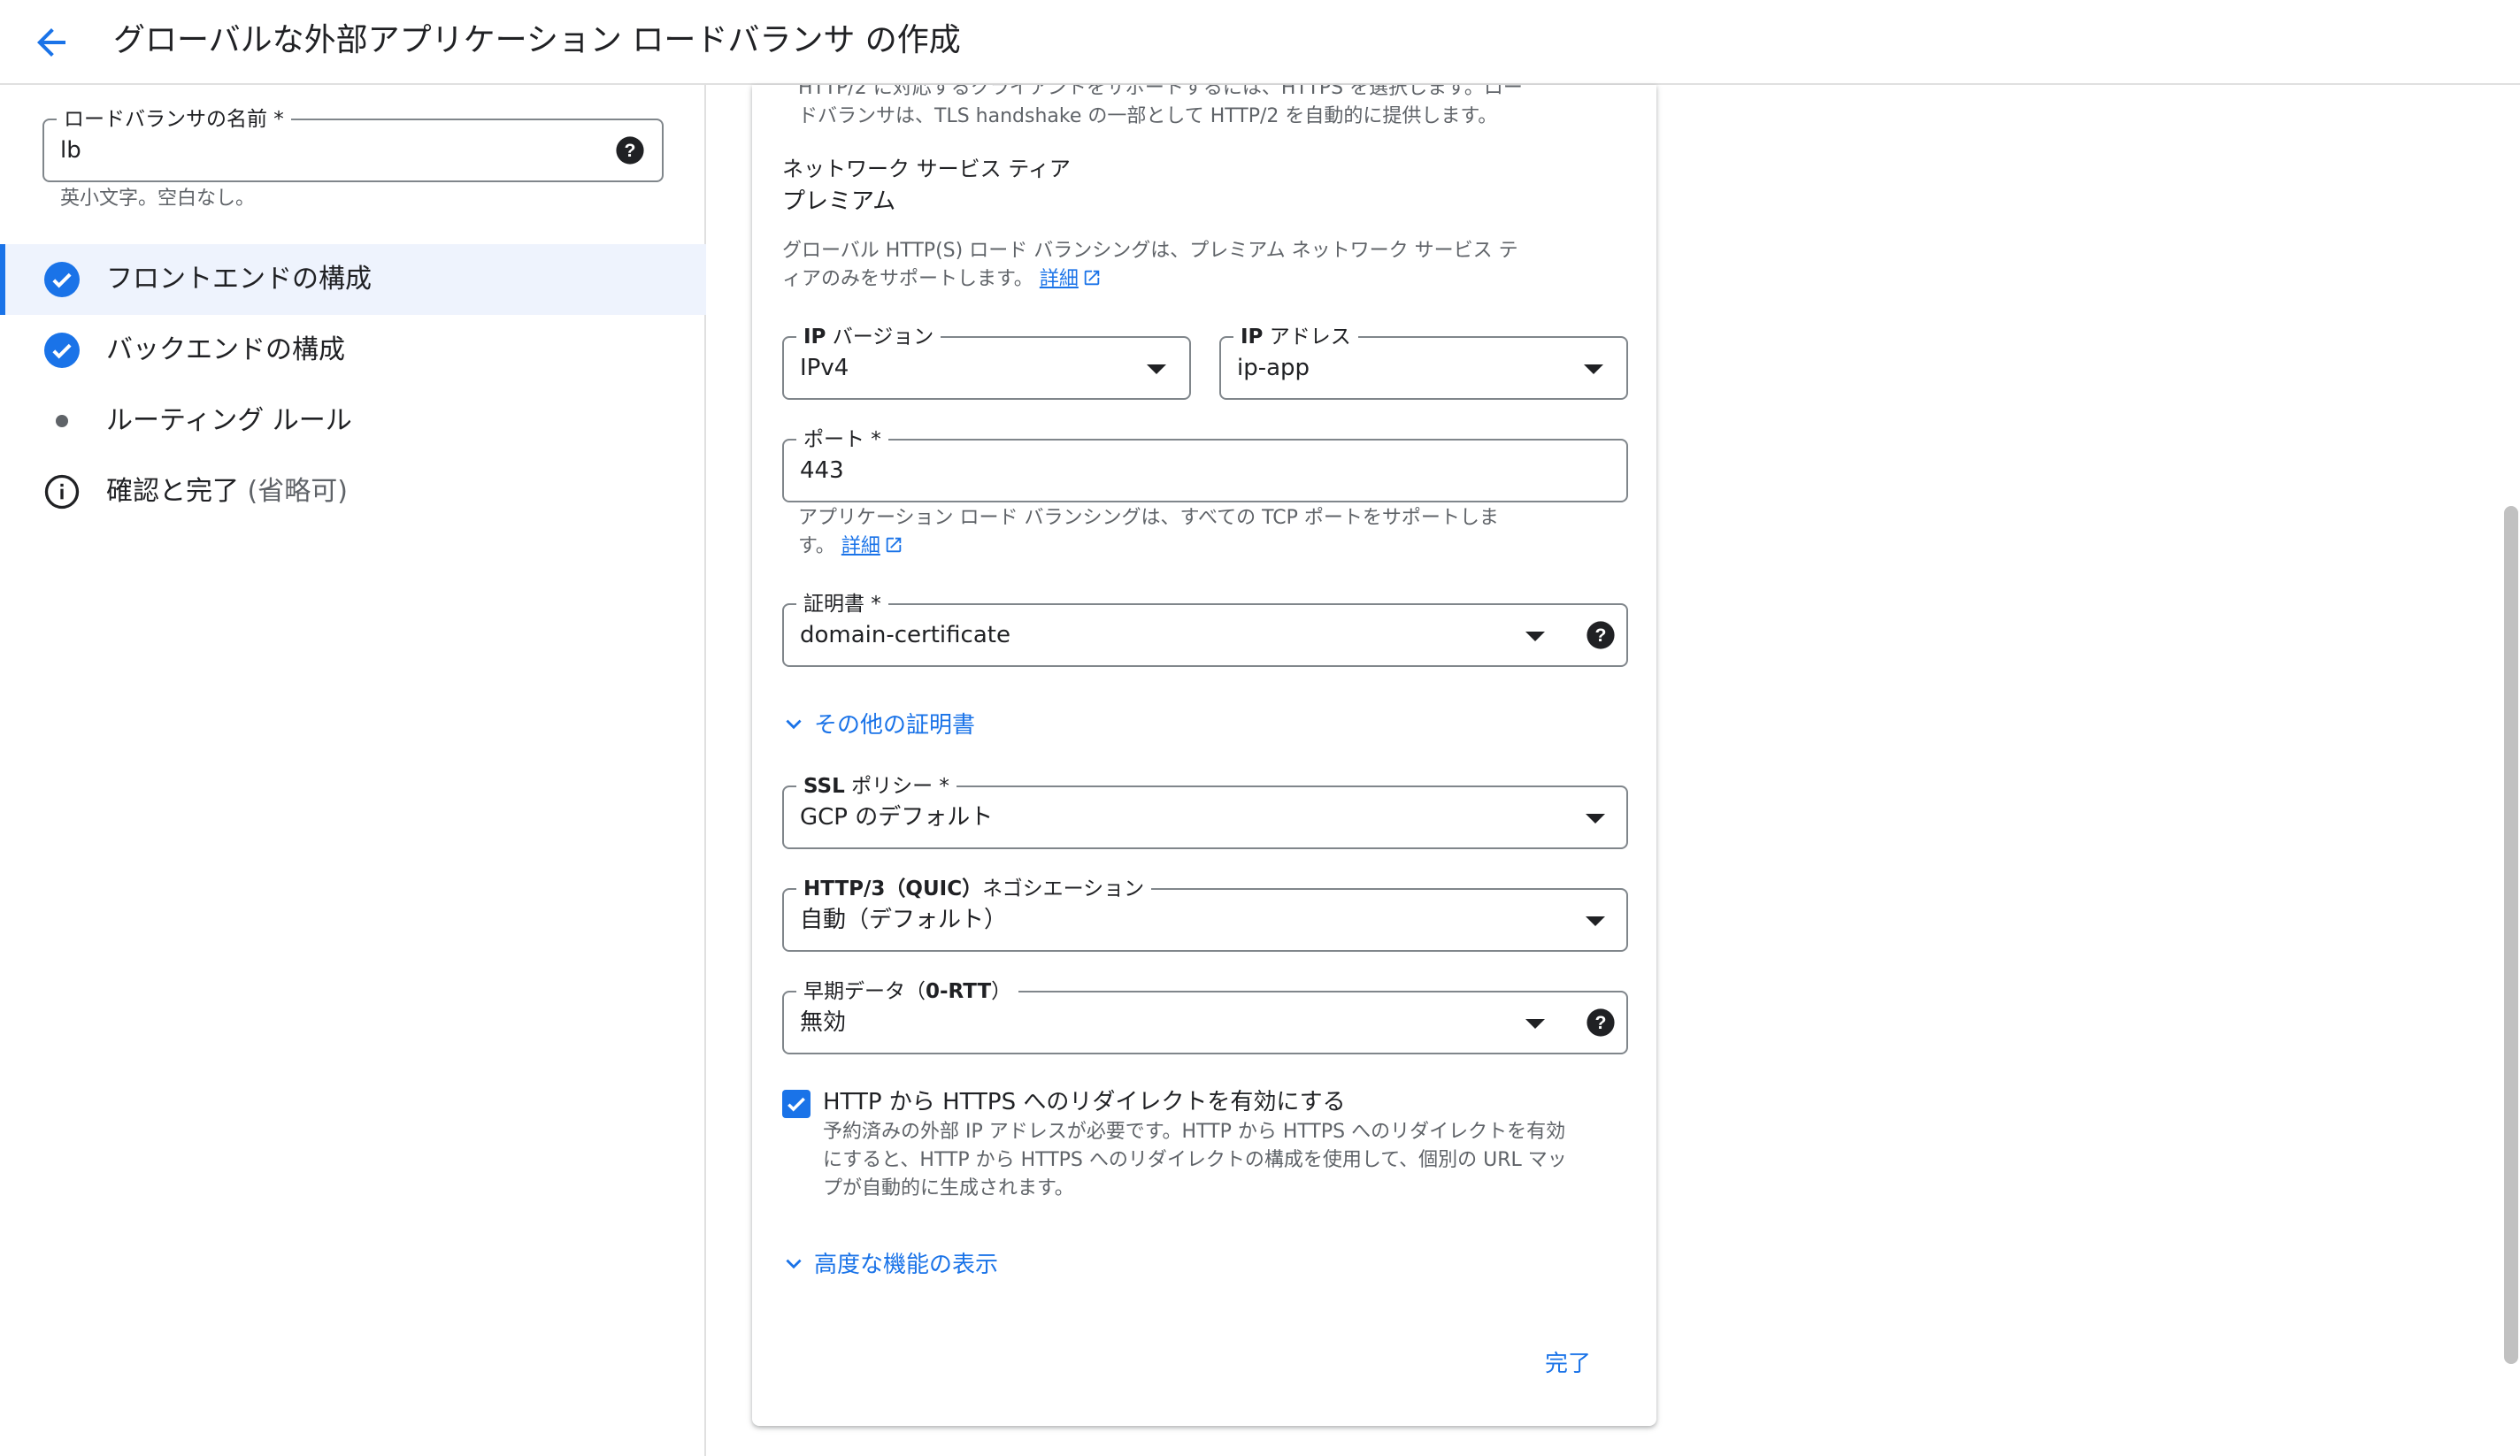 This screenshot has height=1456, width=2520. Describe the element at coordinates (1205, 465) in the screenshot. I see `port-field: ポート * 443` at that location.